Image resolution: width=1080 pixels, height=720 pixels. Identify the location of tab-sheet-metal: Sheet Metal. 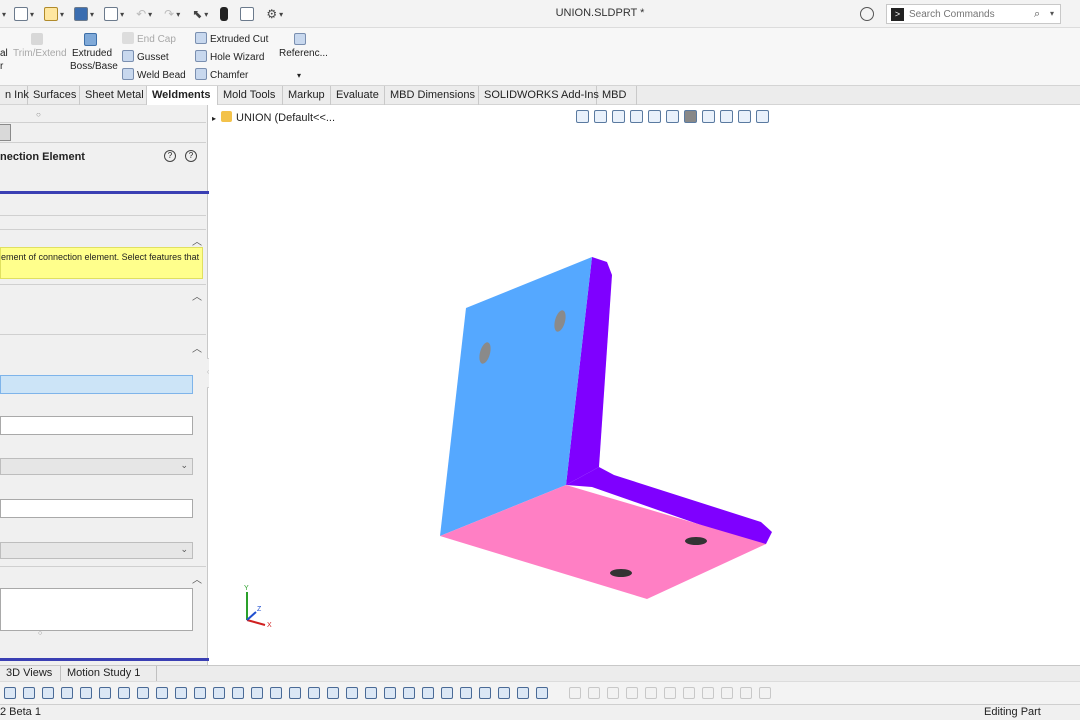
(113, 95).